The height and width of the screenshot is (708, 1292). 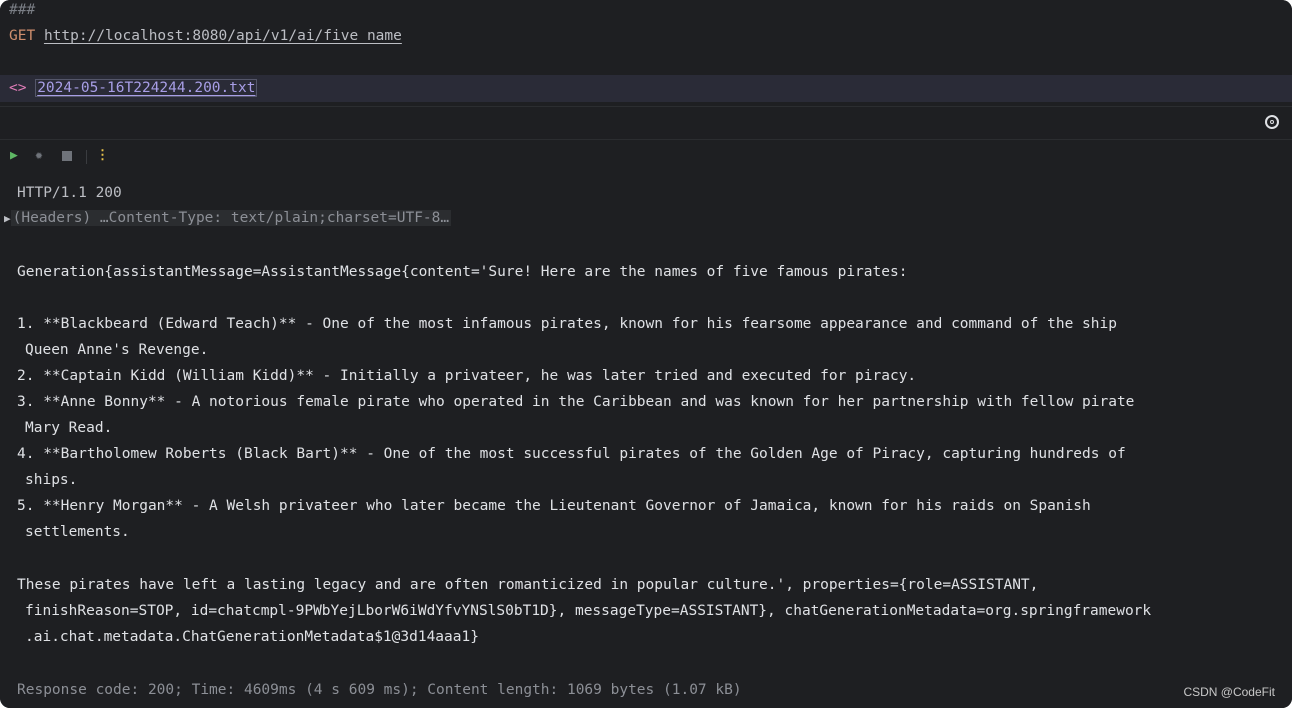 I want to click on body-line: ships., so click(x=51, y=480).